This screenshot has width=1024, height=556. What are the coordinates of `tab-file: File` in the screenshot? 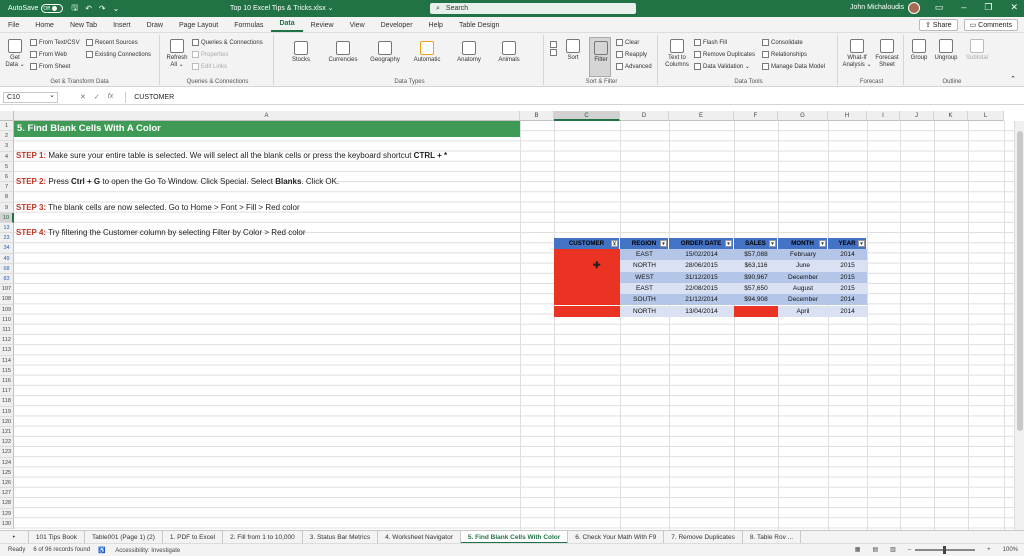 It's located at (13, 27).